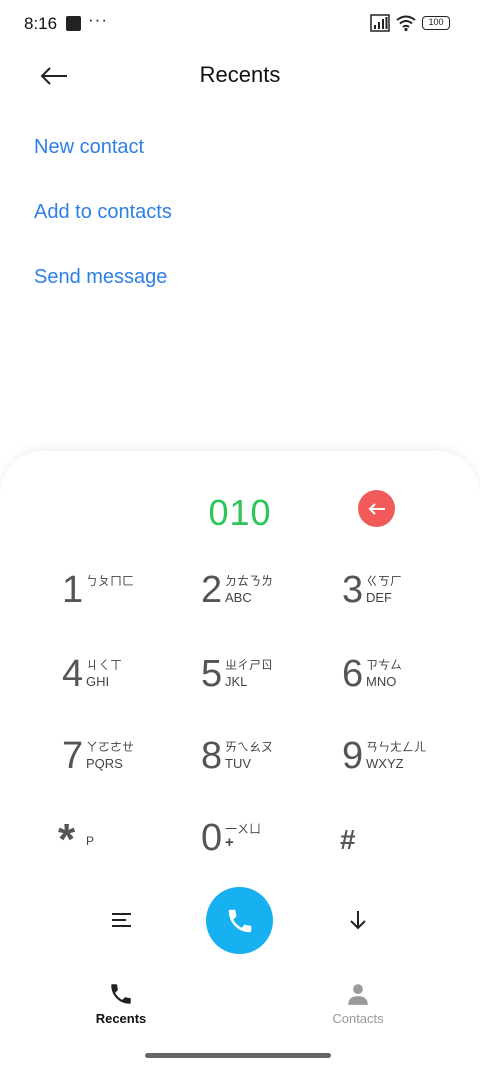 The height and width of the screenshot is (1066, 480). I want to click on key-1: 1 ㄅㄆㄇㄈ, so click(122, 596).